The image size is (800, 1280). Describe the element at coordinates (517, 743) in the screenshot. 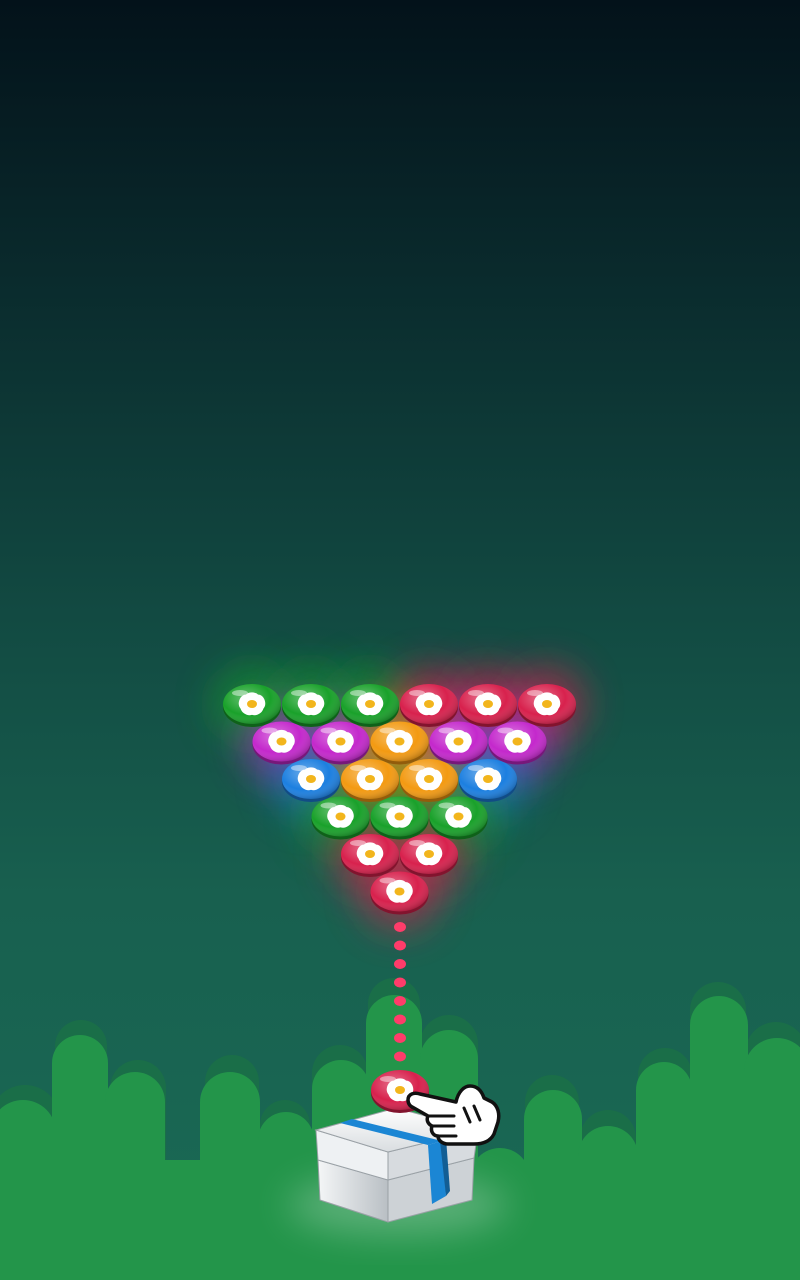

I see `bubble-r1-c4` at that location.